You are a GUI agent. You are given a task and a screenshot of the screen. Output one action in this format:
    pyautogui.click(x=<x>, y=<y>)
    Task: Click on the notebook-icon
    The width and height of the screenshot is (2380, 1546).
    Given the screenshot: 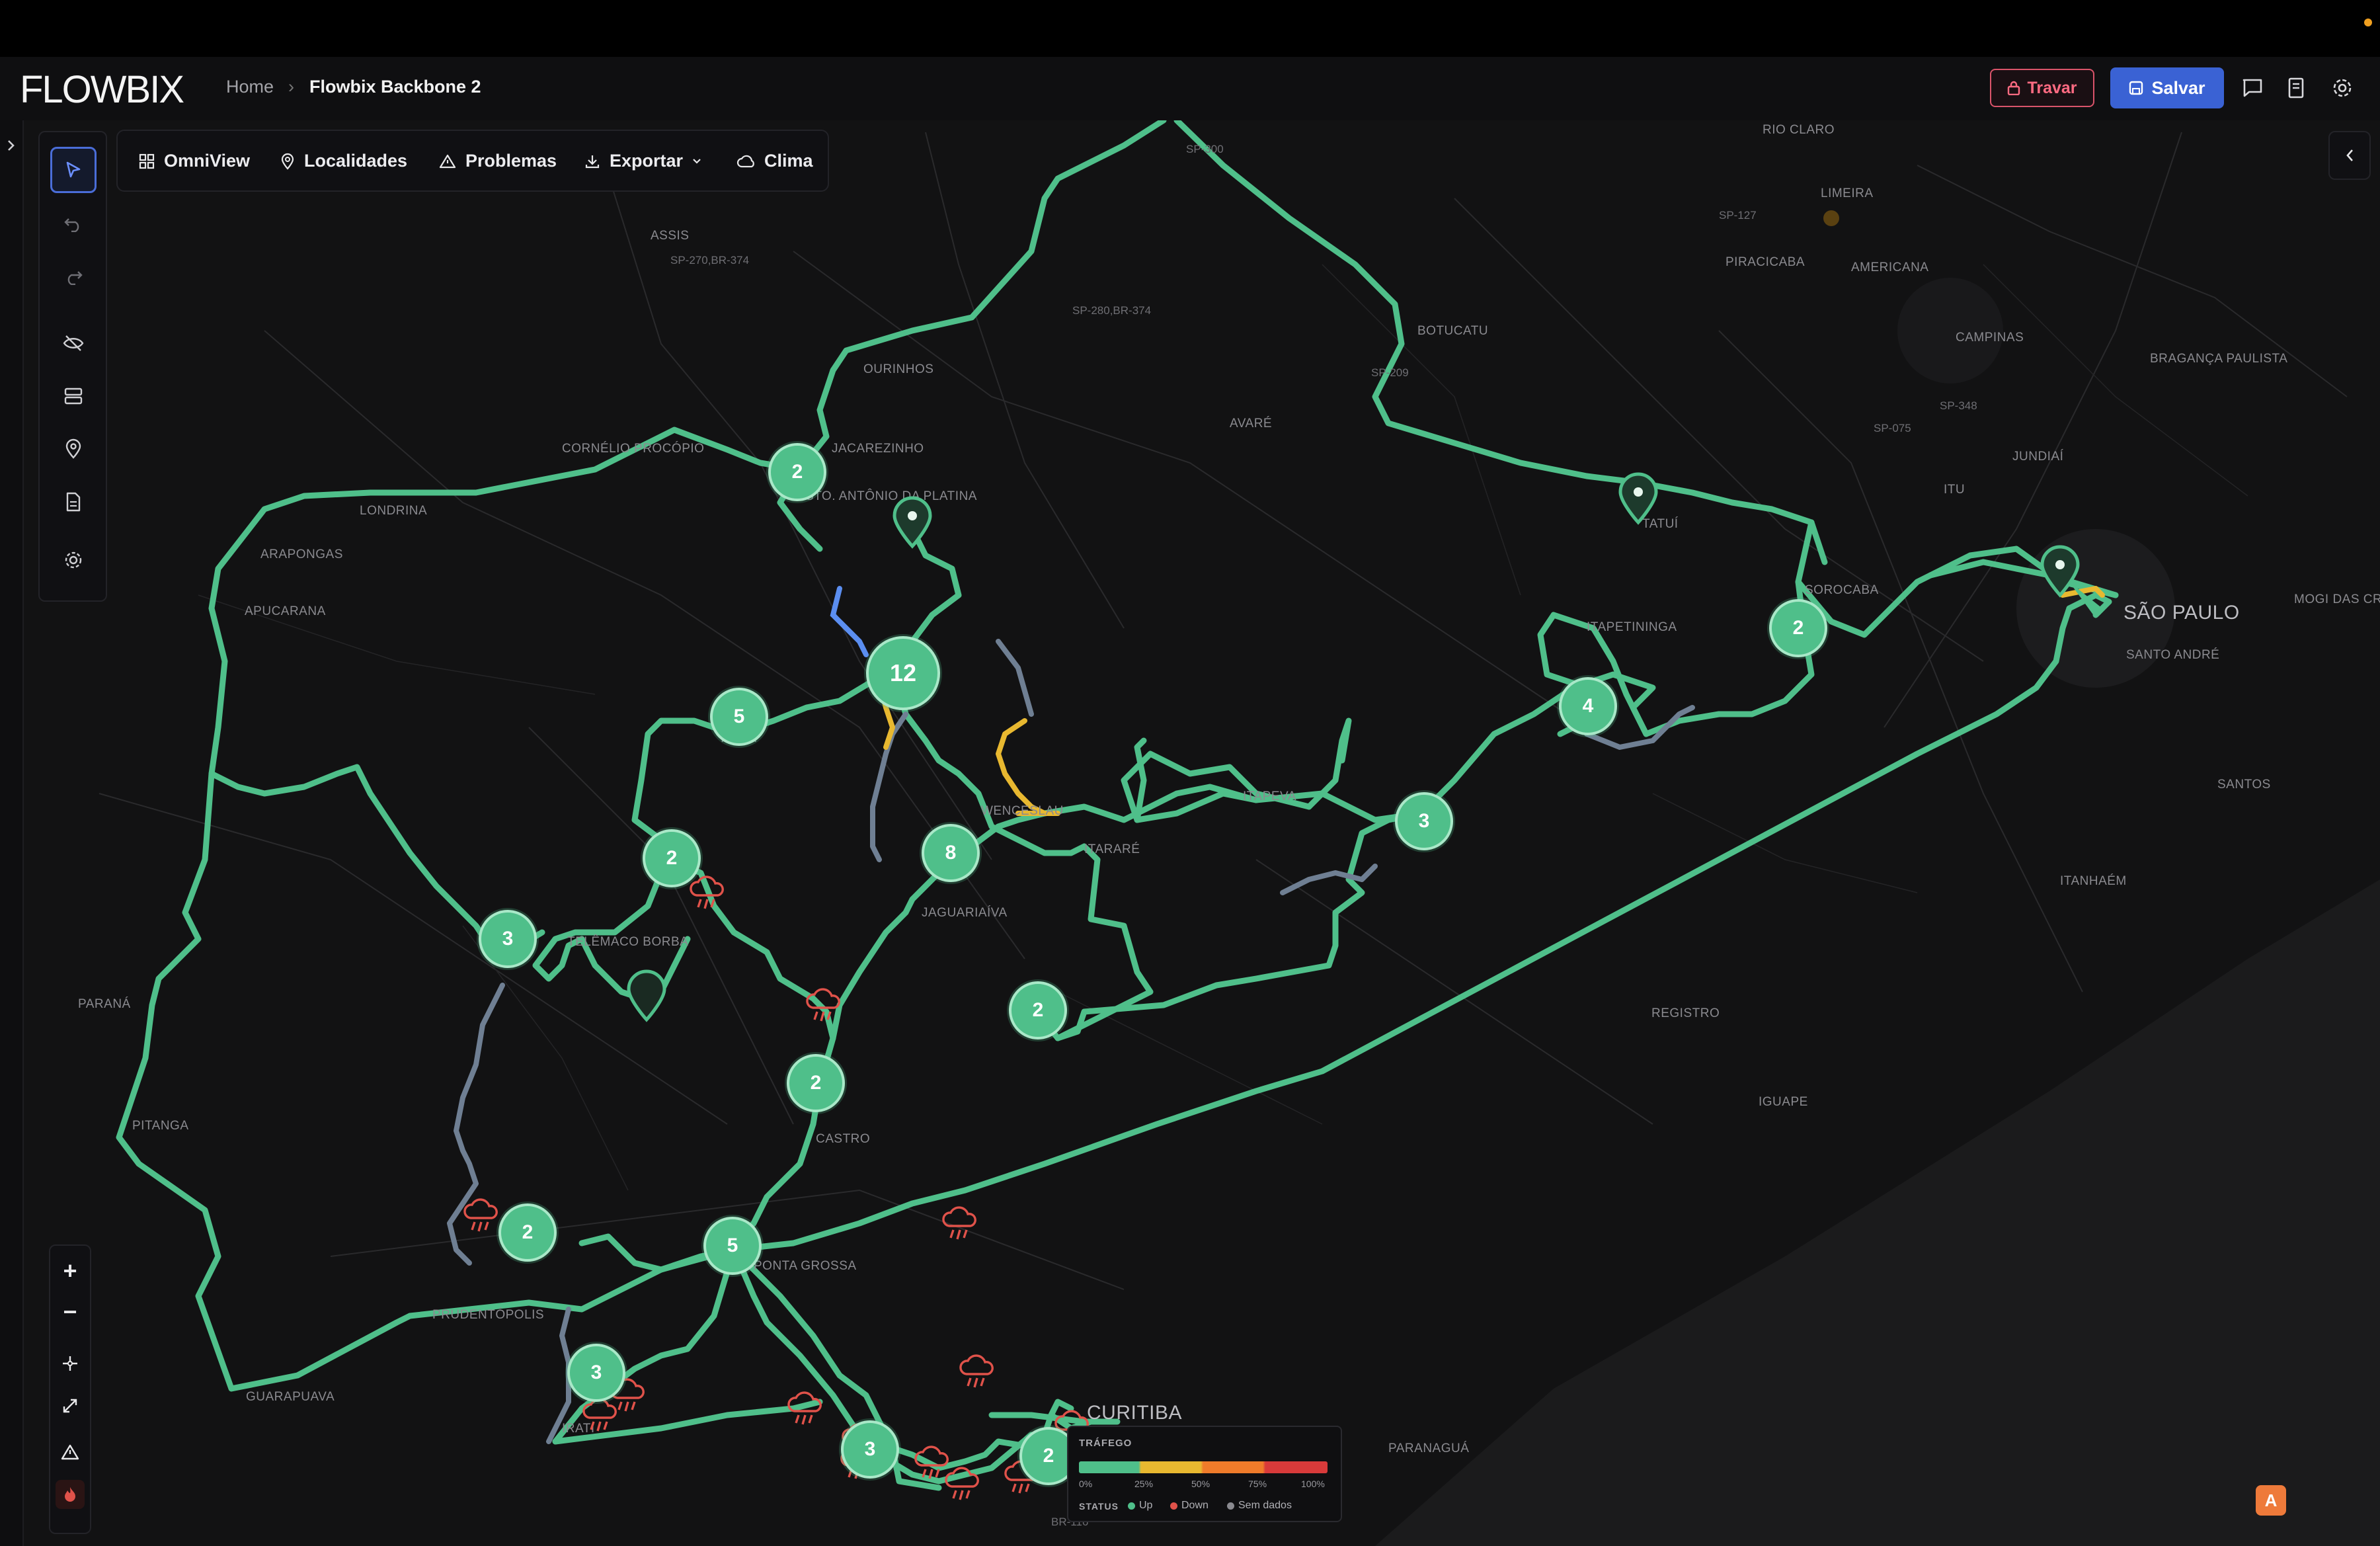 What is the action you would take?
    pyautogui.click(x=2296, y=88)
    